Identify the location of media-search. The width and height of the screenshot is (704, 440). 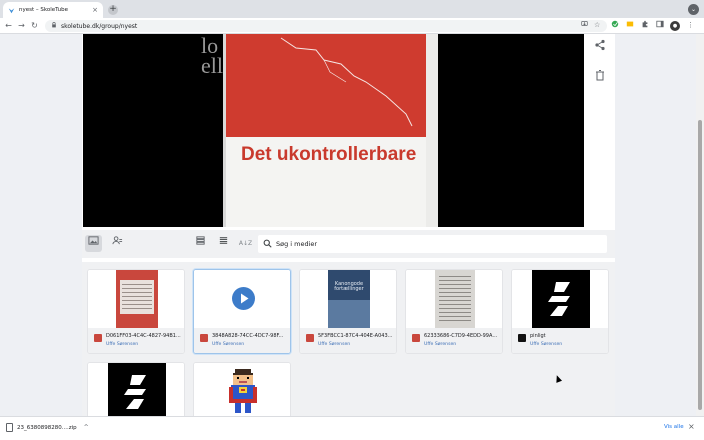
(432, 244).